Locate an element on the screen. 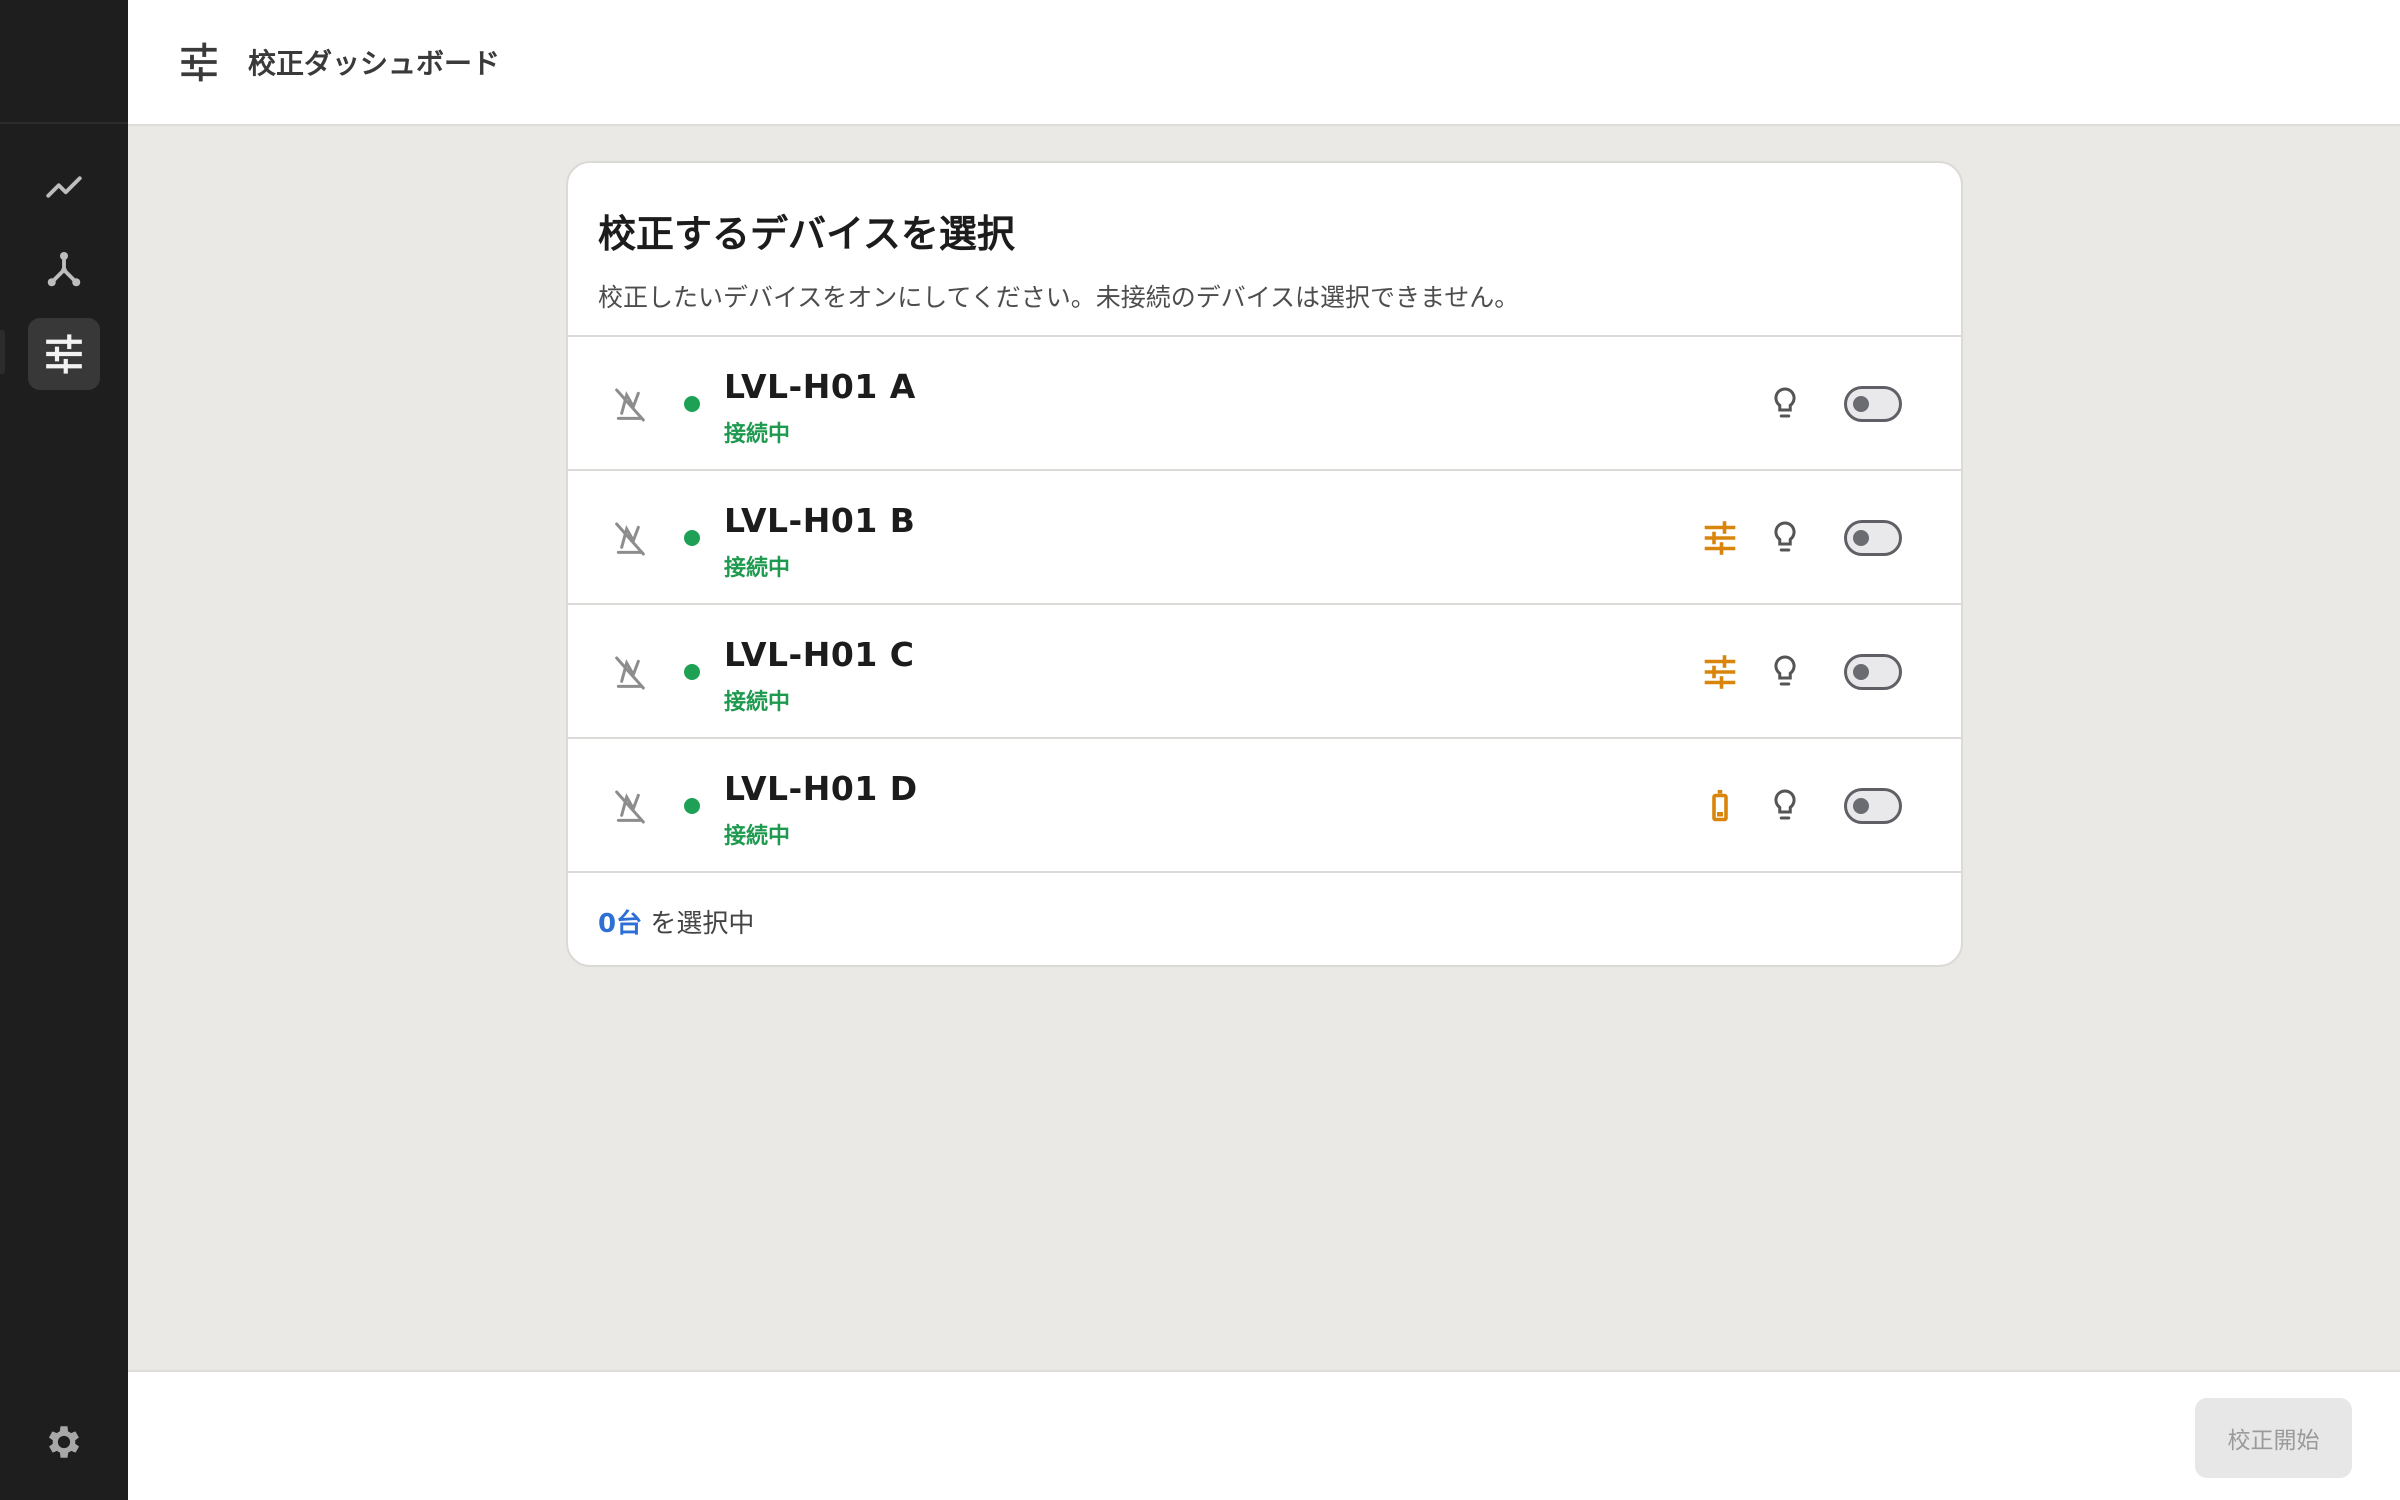 This screenshot has height=1500, width=2400. gear-icon is located at coordinates (64, 1442).